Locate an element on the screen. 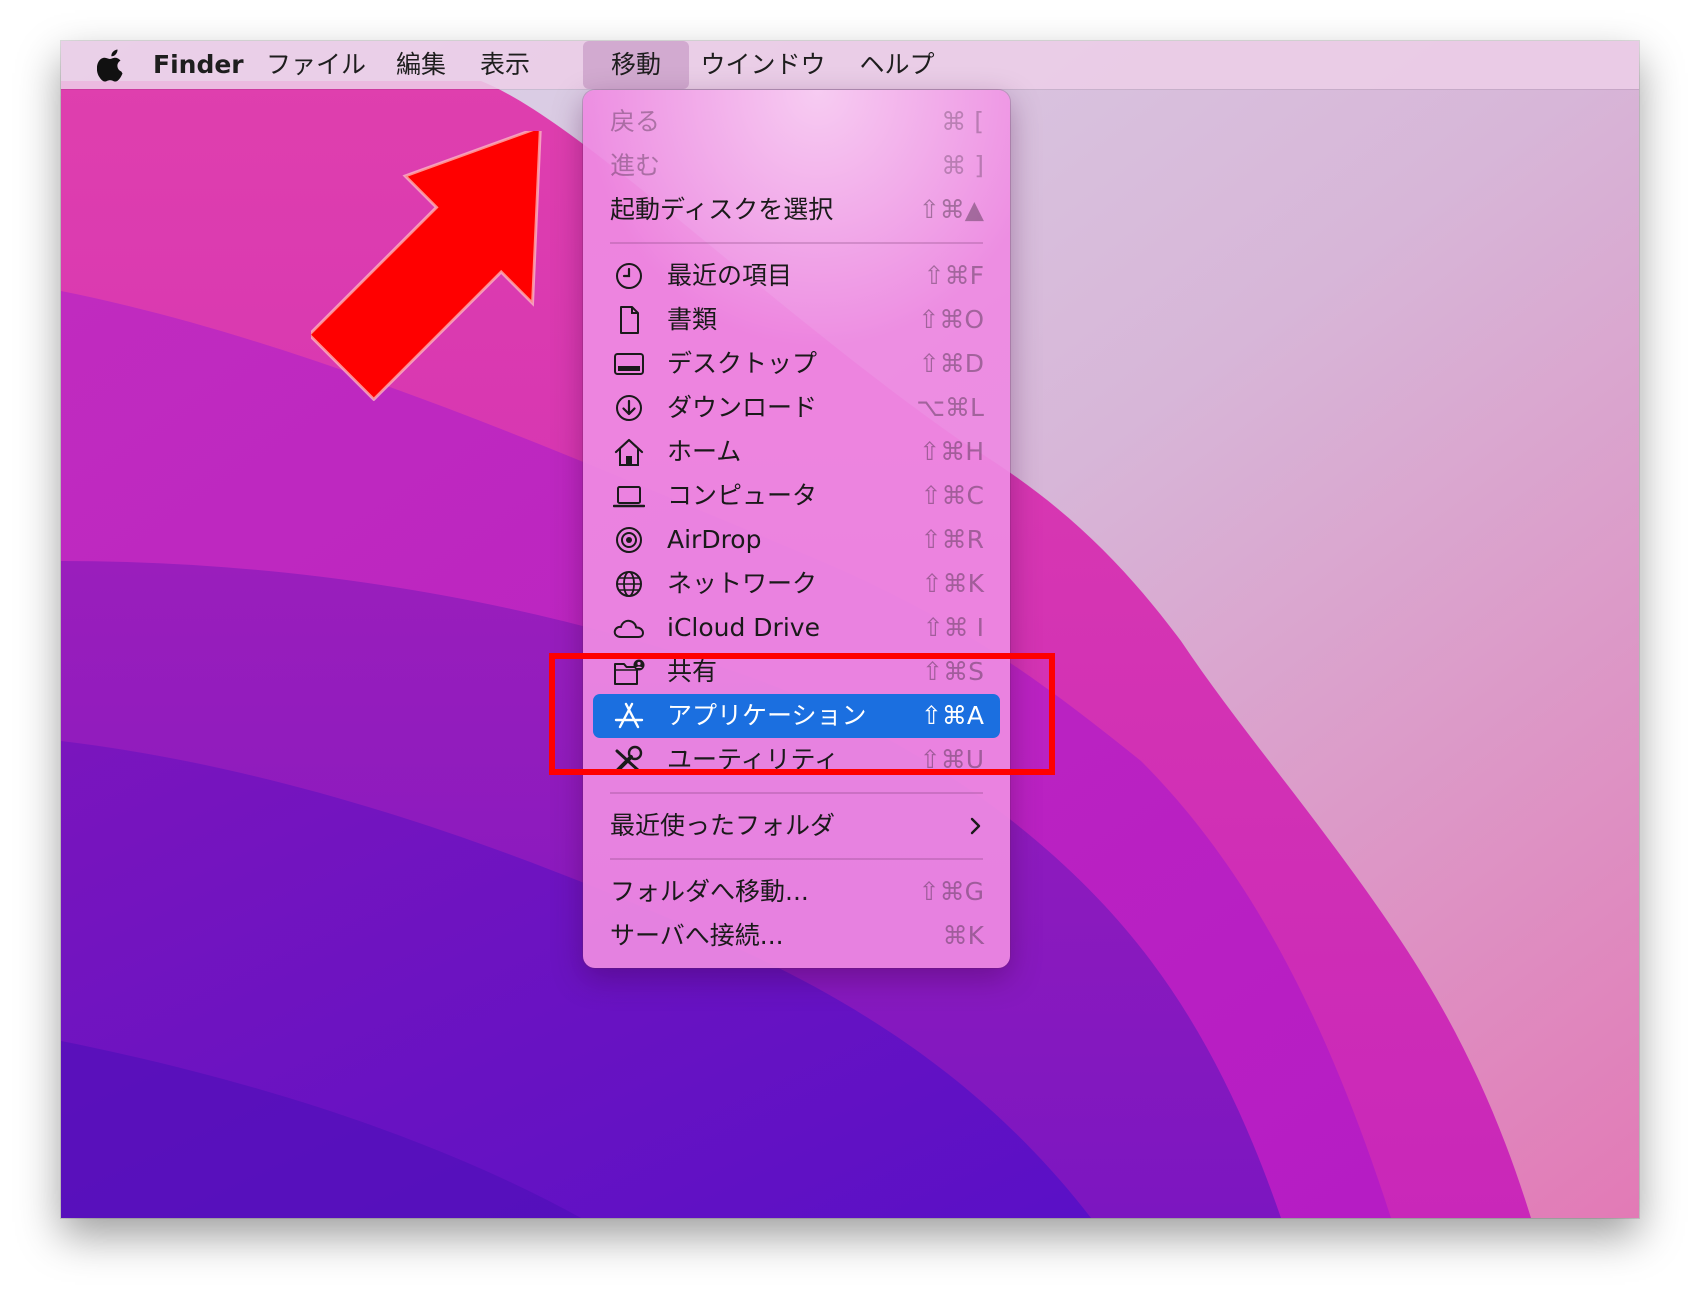  menu-item-label: 最近使ったフォルダ is located at coordinates (723, 825).